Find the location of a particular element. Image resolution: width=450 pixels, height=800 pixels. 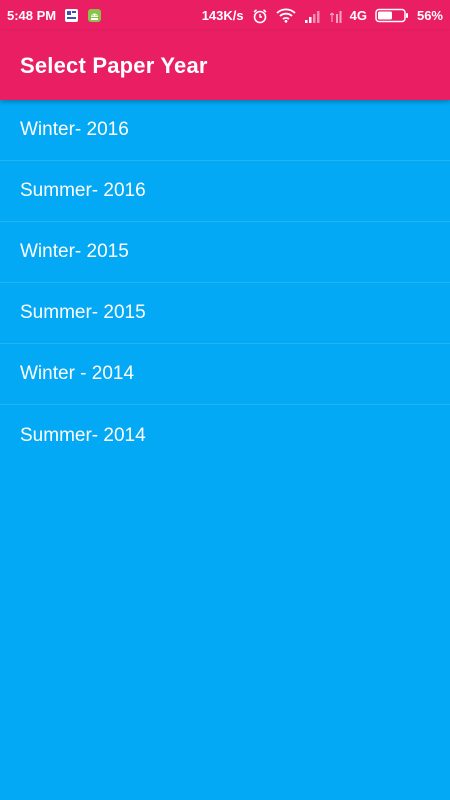

status-bar: 5:48 PM 143K/s 4G 56% is located at coordinates (225, 15).